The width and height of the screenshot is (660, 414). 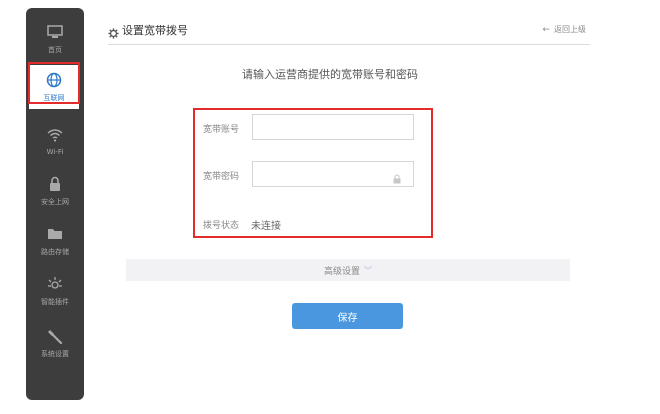 What do you see at coordinates (54, 98) in the screenshot?
I see `sidebar-item-label: 互联网` at bounding box center [54, 98].